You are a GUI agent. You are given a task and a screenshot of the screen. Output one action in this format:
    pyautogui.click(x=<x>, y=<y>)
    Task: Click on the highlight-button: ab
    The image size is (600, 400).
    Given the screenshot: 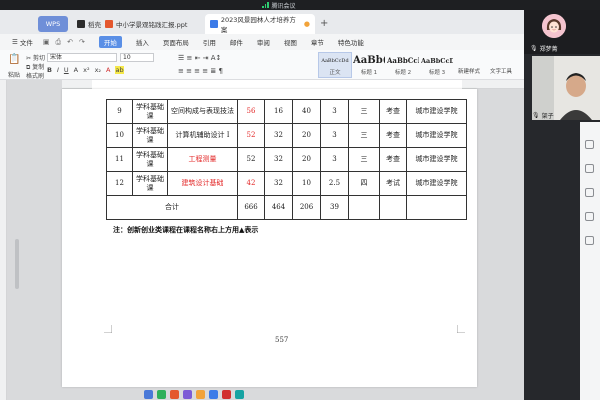 What is the action you would take?
    pyautogui.click(x=119, y=70)
    